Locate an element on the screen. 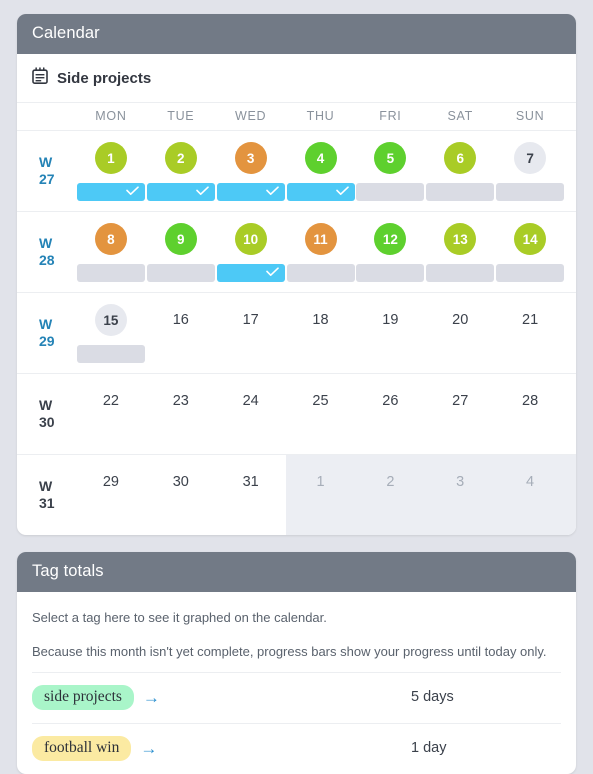  calendar-day-cell: 29 is located at coordinates (111, 495).